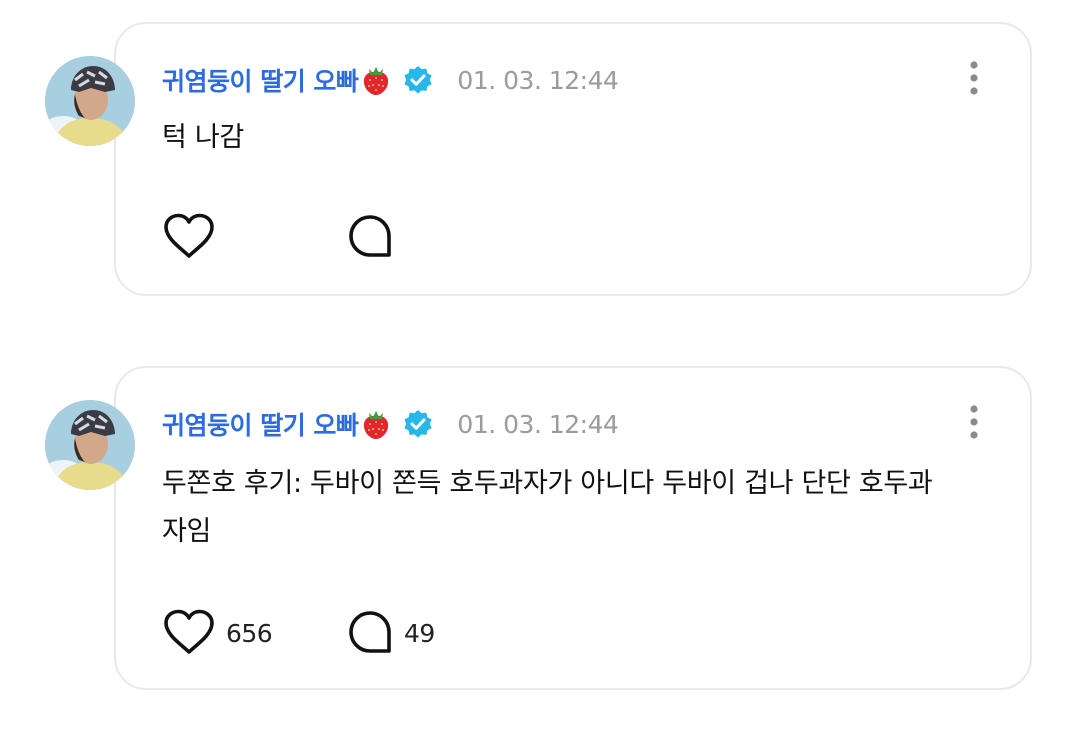 This screenshot has height=730, width=1080. What do you see at coordinates (249, 633) in the screenshot?
I see `like-count: 656` at bounding box center [249, 633].